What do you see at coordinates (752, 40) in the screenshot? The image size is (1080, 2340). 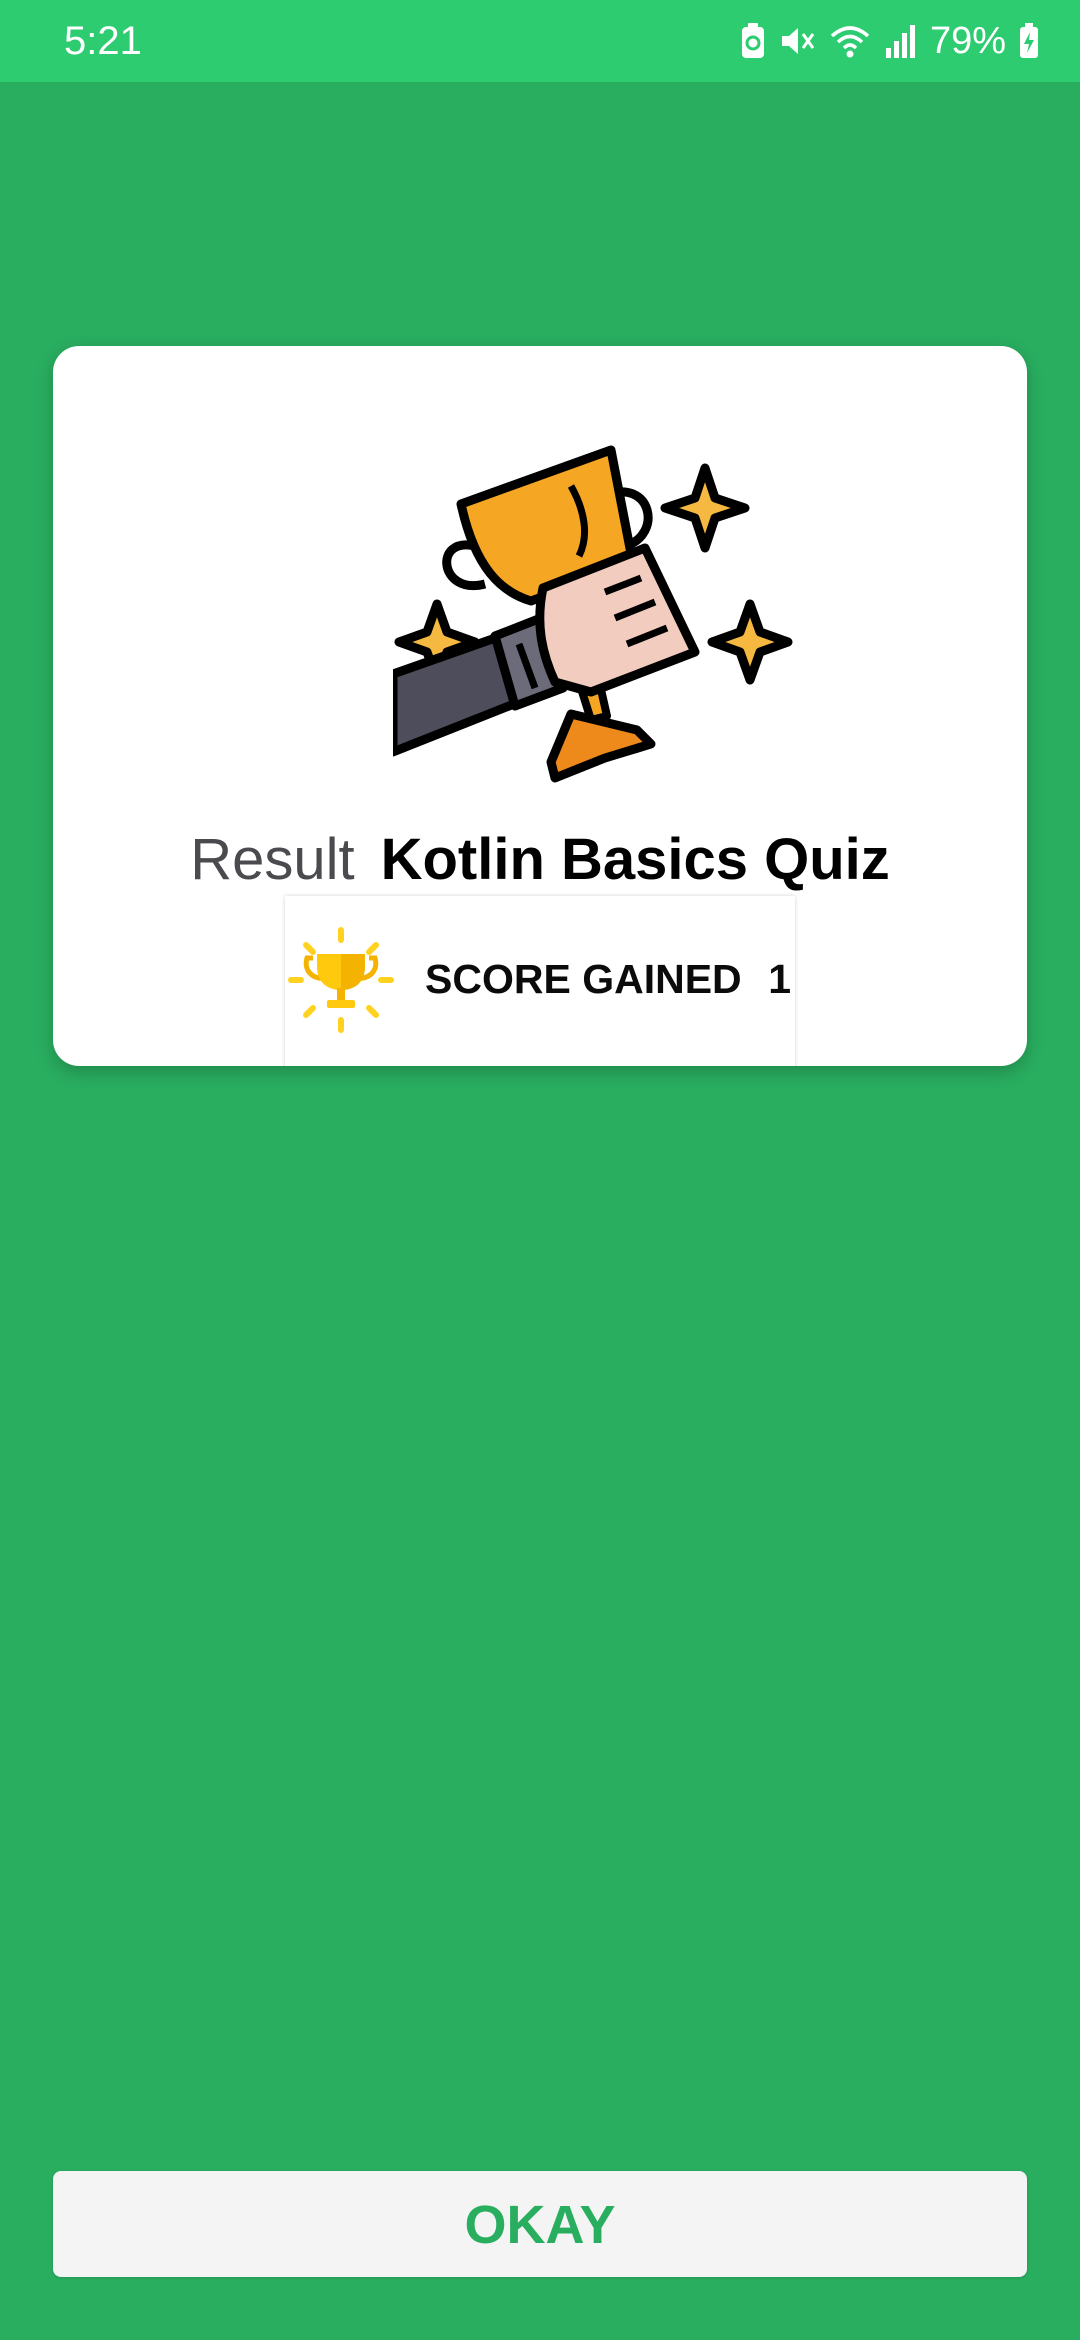 I see `battery-saver-icon` at bounding box center [752, 40].